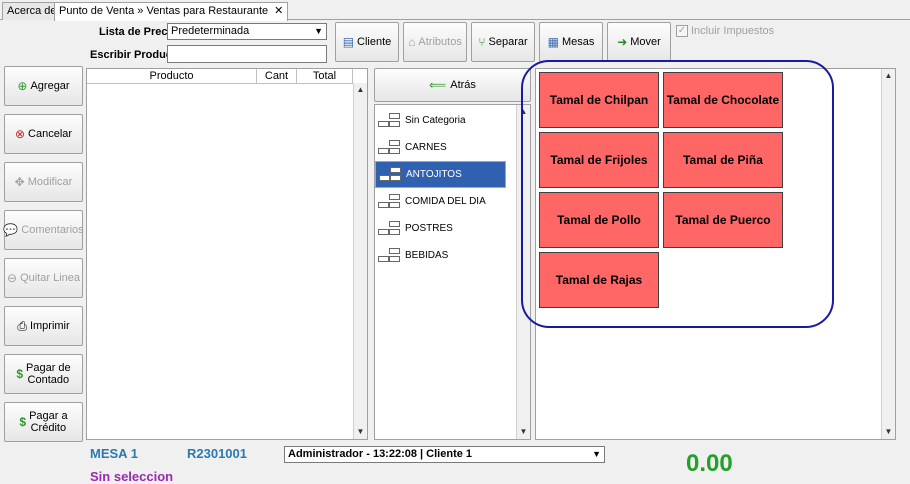 Image resolution: width=910 pixels, height=484 pixels. I want to click on product-button: Tamal de Piña, so click(723, 160).